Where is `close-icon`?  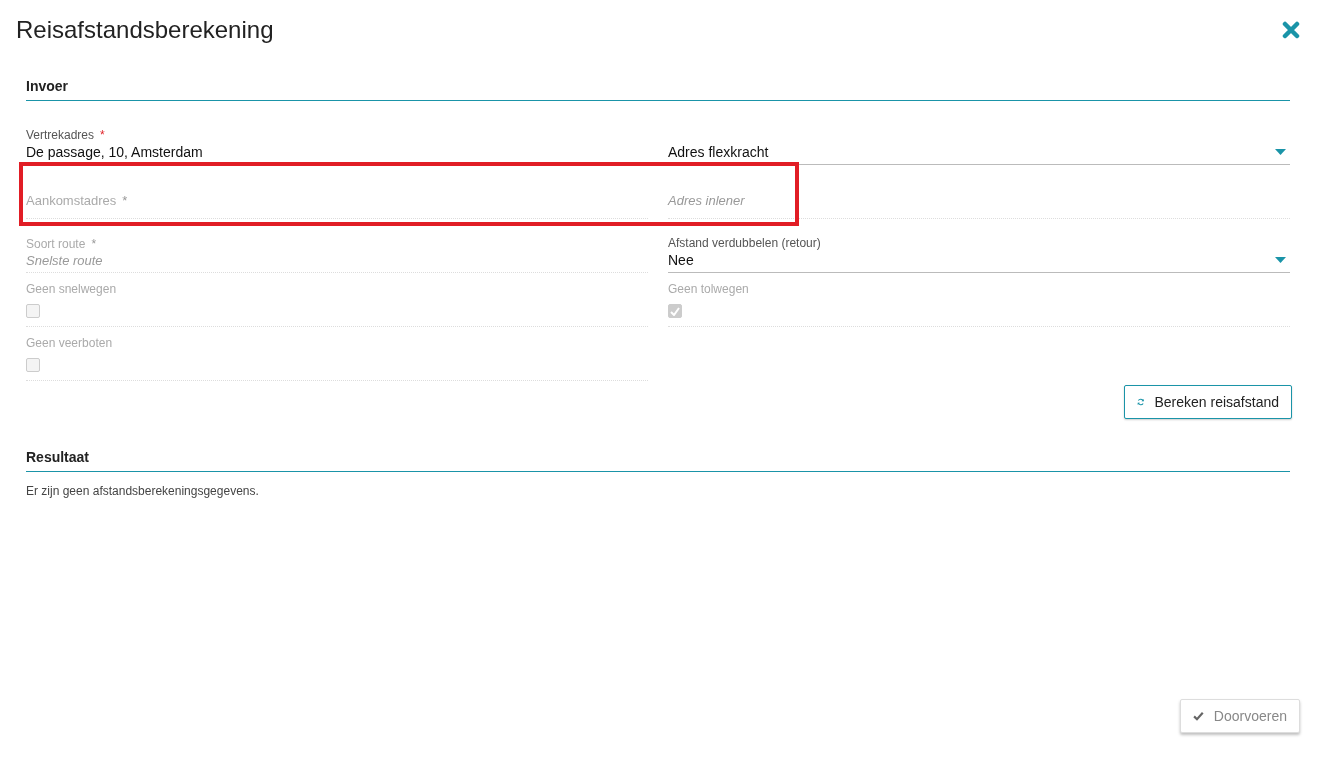 close-icon is located at coordinates (1291, 30).